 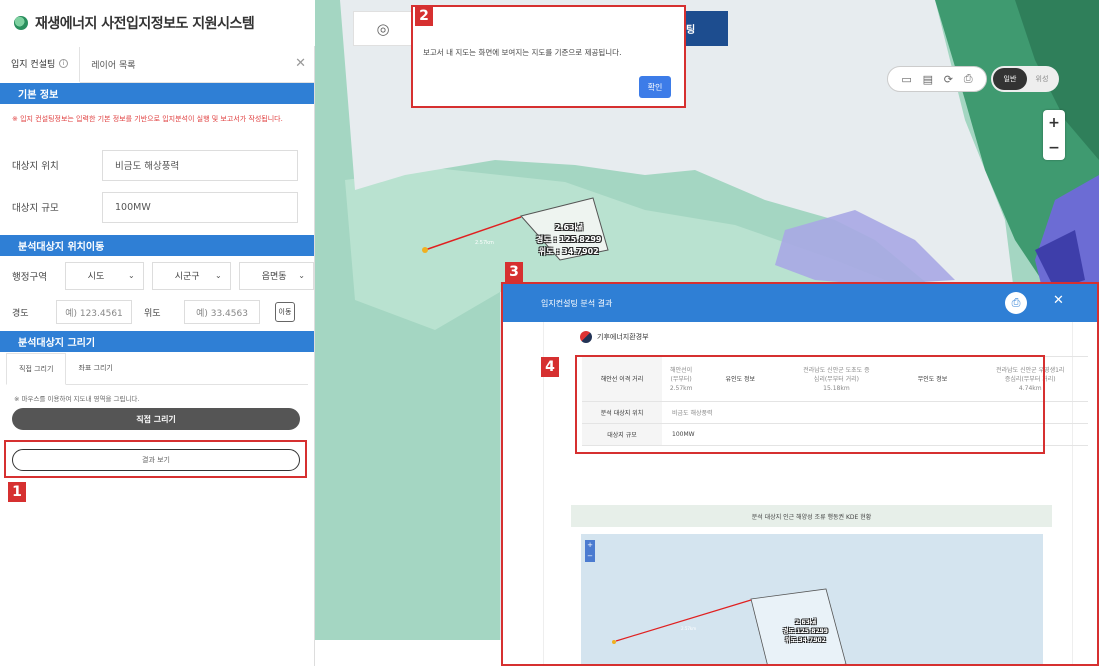 I want to click on mini-map-graphic: 2.57km, so click(x=812, y=599).